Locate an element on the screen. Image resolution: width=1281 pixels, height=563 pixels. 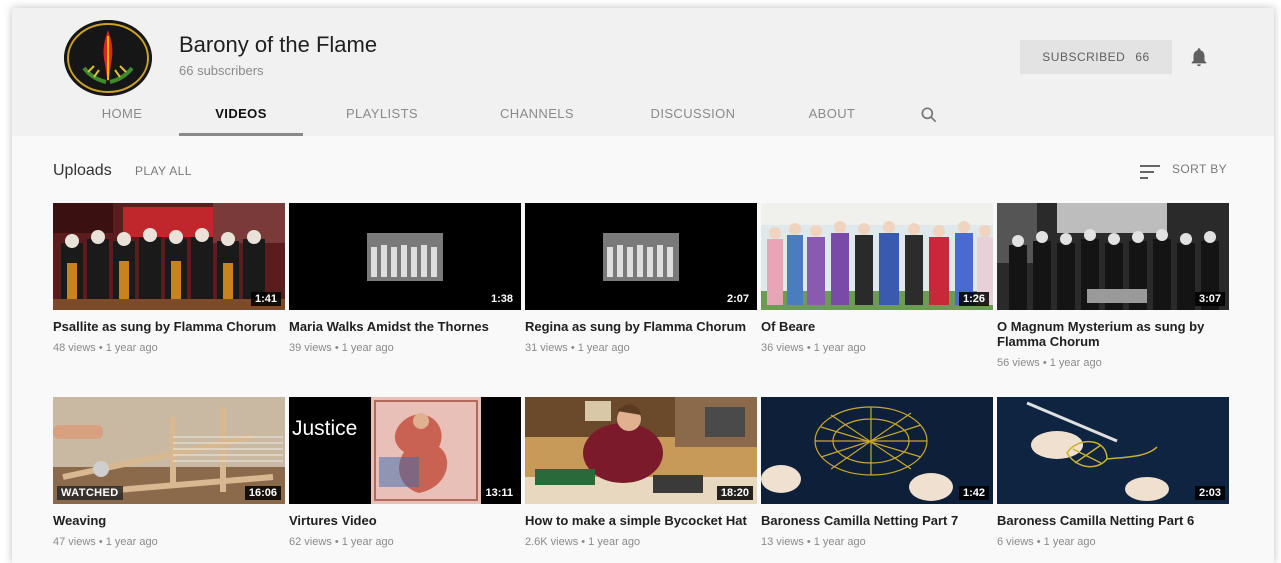
video-thumbnail: 1:42 is located at coordinates (877, 450).